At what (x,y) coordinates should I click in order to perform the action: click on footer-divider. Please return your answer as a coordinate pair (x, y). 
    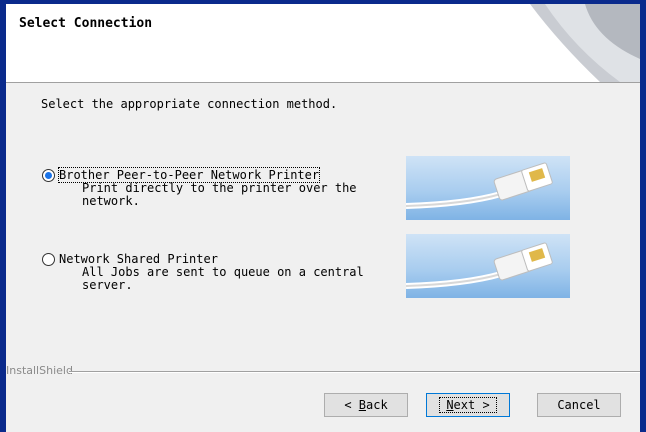
    Looking at the image, I should click on (354, 372).